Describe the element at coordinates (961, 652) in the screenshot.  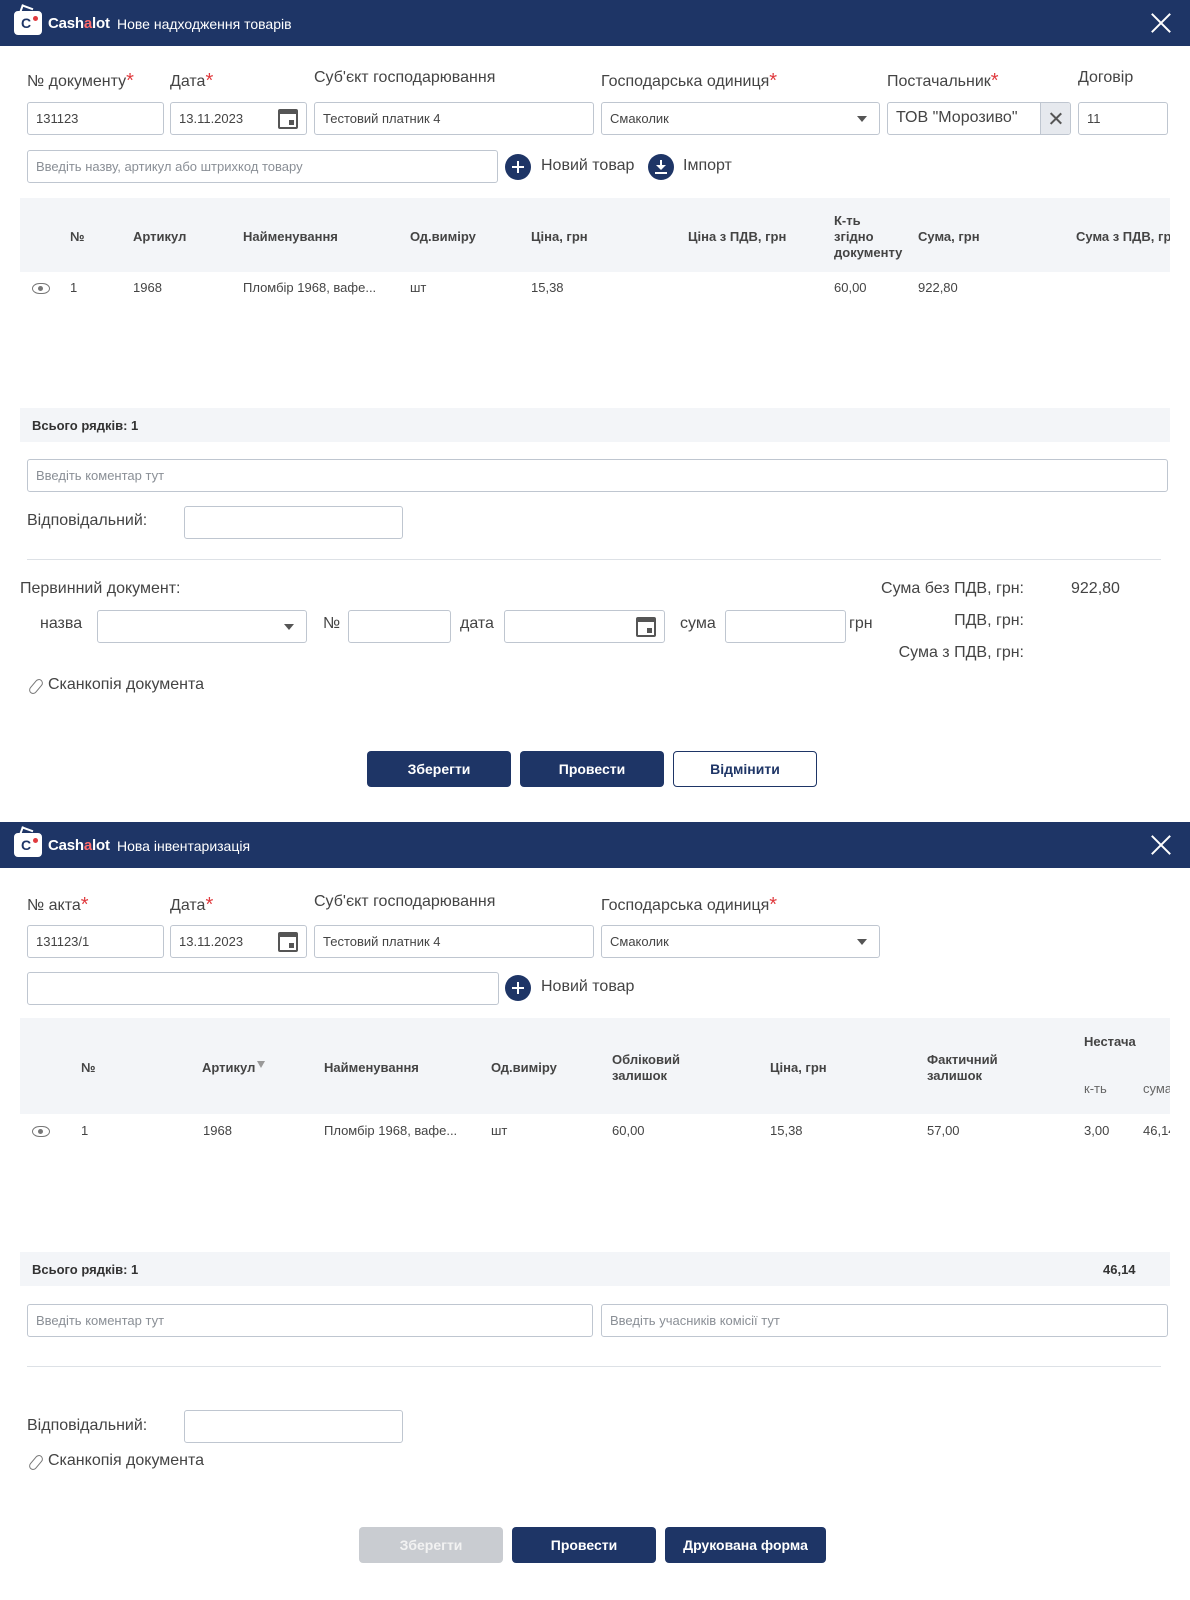
I see `sum-vat-label: Сума з ПДВ, грн:` at that location.